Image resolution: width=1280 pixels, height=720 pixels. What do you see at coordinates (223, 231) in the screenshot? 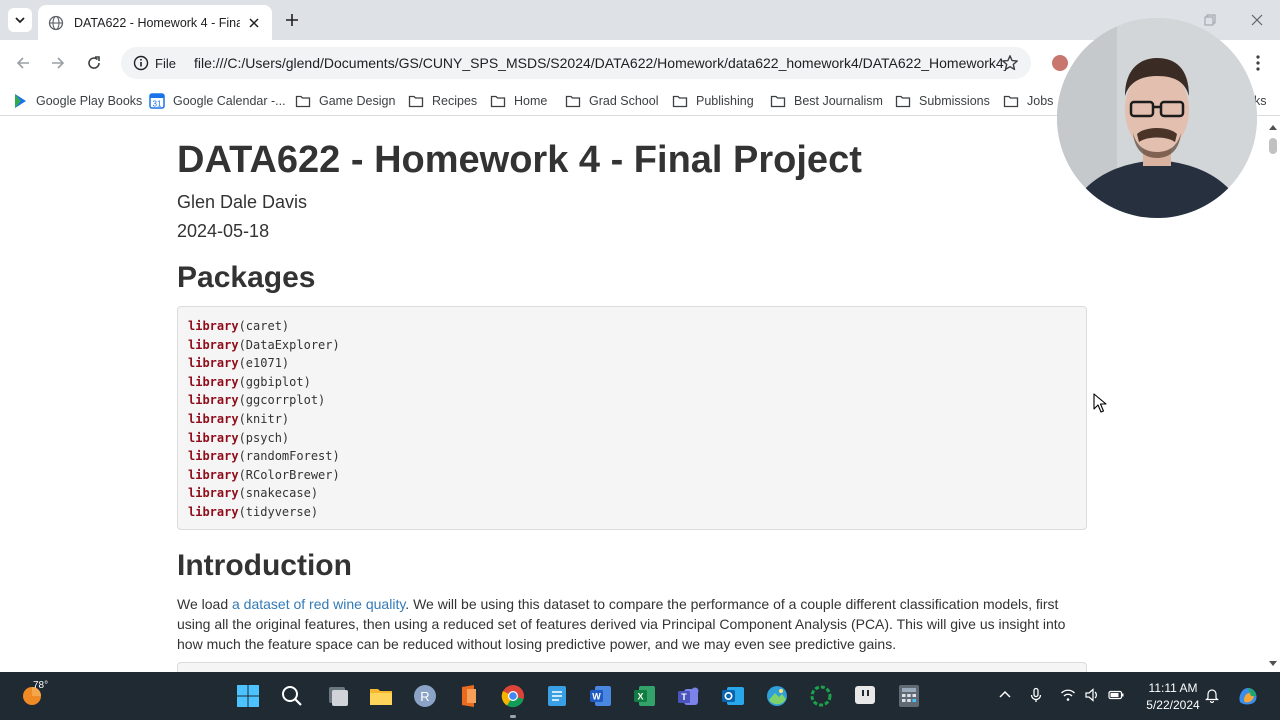
I see `document-date: 2024-05-18` at bounding box center [223, 231].